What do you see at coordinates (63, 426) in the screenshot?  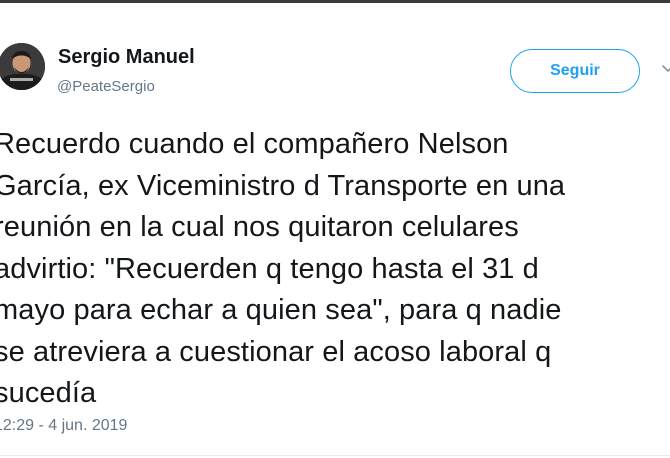 I see `tweet-timestamp: 12:29 - 4 jun. 2019` at bounding box center [63, 426].